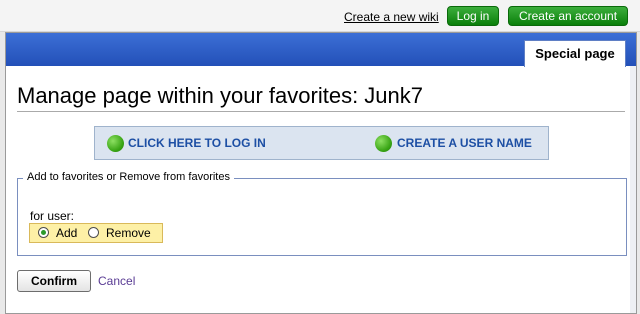 The image size is (640, 314). Describe the element at coordinates (43, 232) in the screenshot. I see `add-radio` at that location.